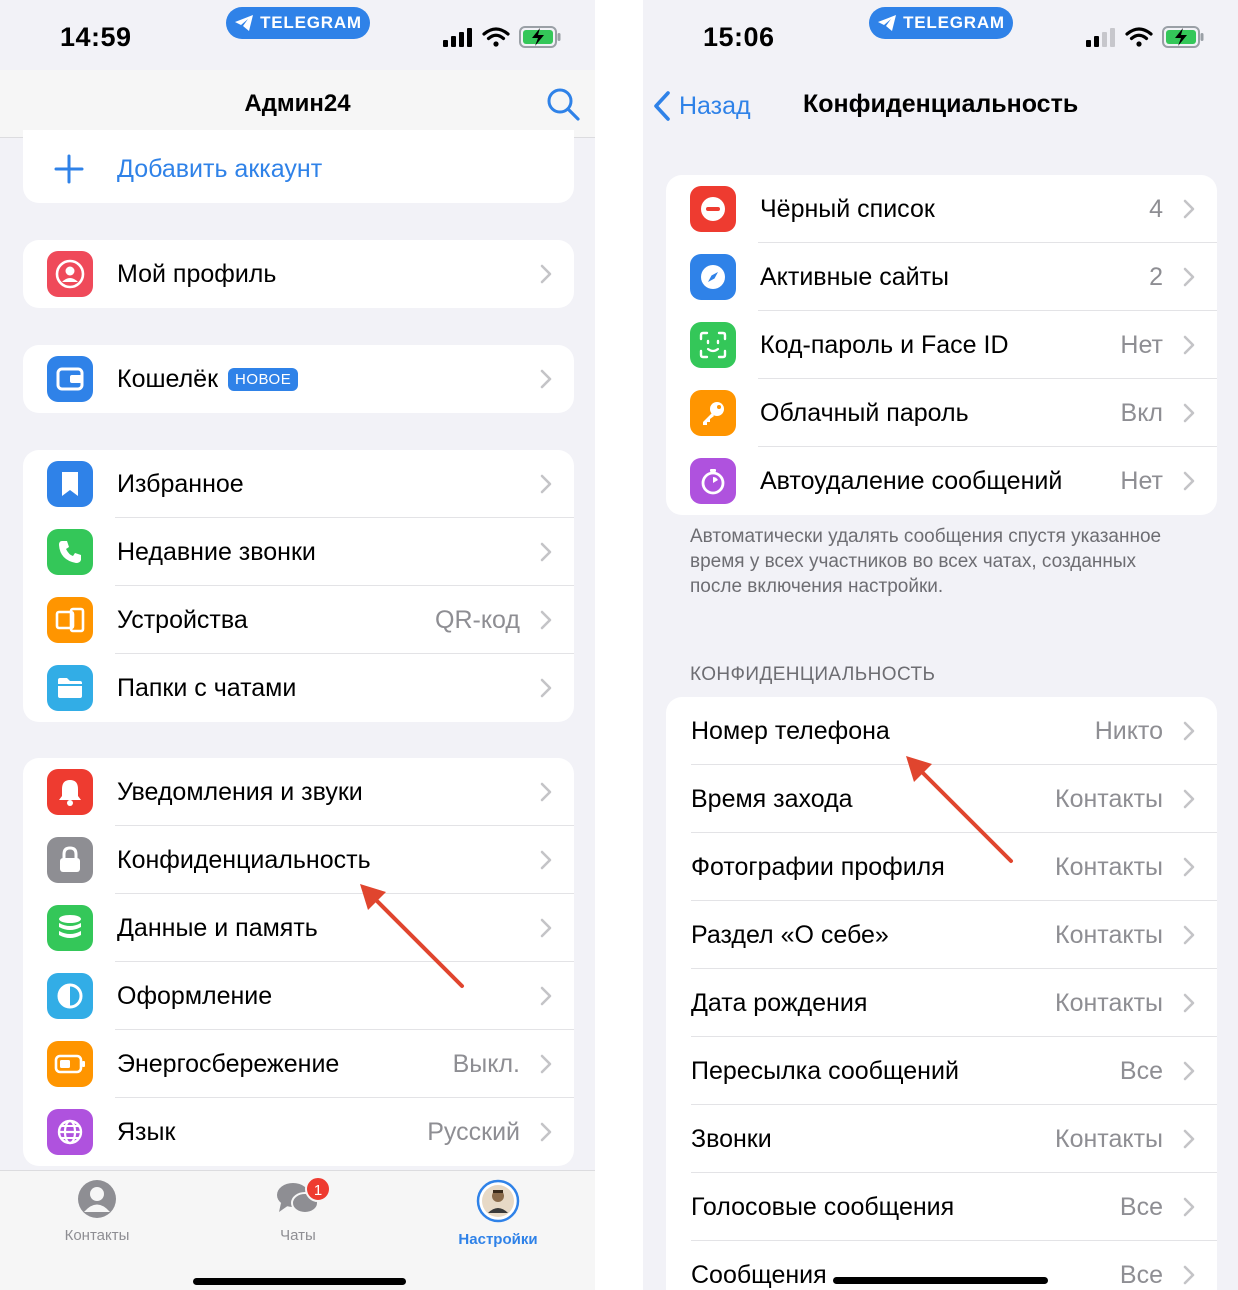  What do you see at coordinates (298, 1235) in the screenshot?
I see `tab-label: Чаты` at bounding box center [298, 1235].